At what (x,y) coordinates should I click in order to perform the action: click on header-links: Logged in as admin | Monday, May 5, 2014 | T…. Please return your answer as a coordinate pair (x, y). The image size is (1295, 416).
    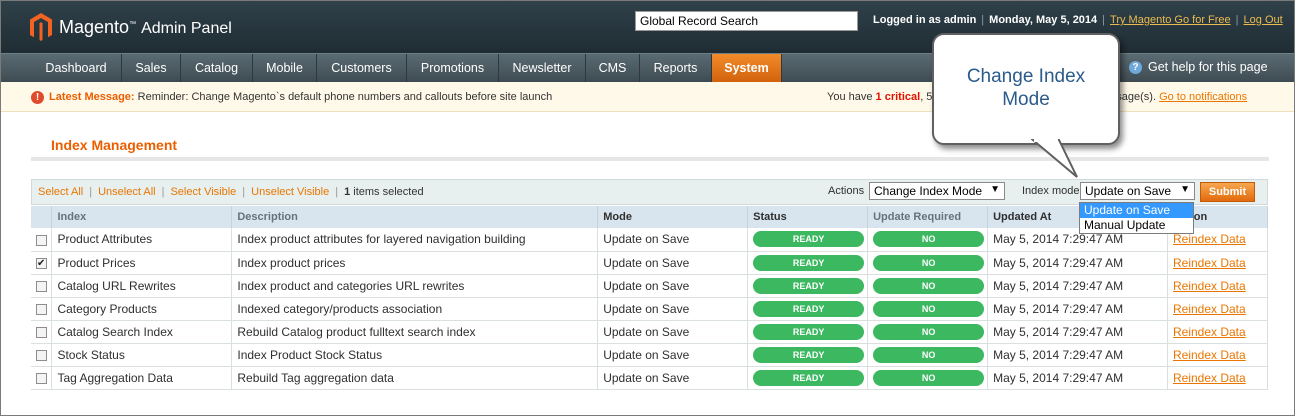
    Looking at the image, I should click on (1078, 20).